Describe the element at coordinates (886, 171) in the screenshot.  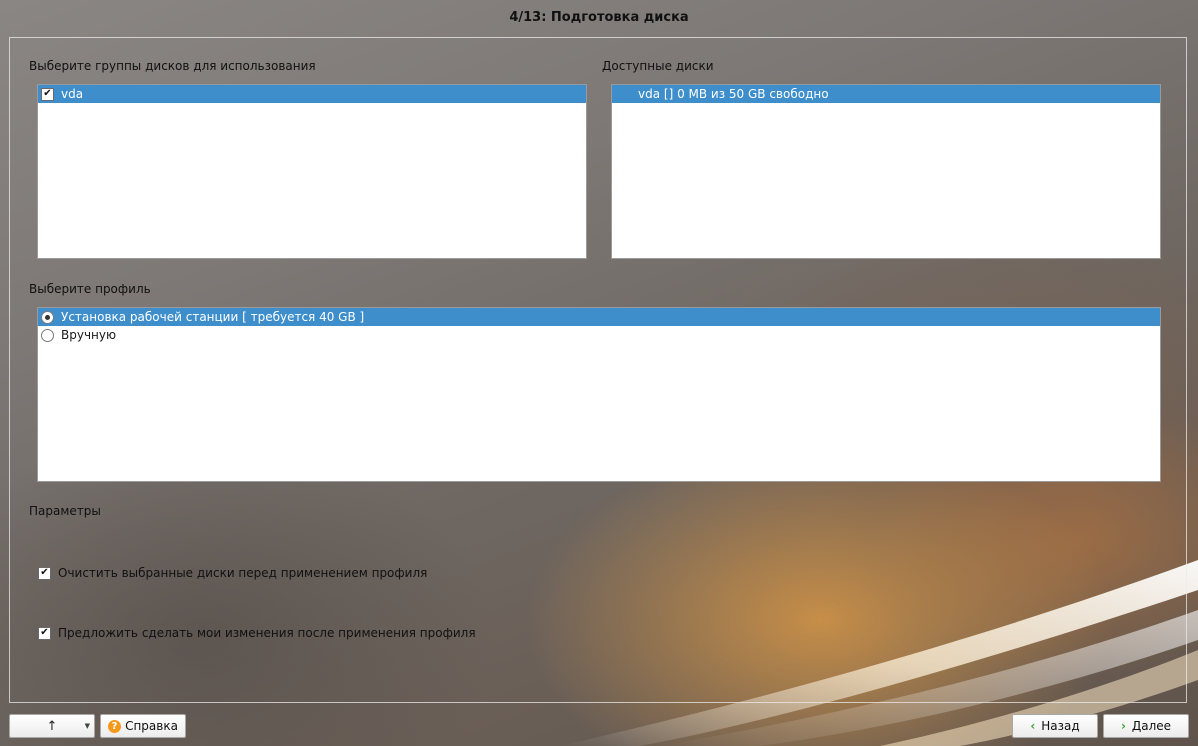
I see `available-disks-list: vda [] 0 MB из 50 GB свободно` at that location.